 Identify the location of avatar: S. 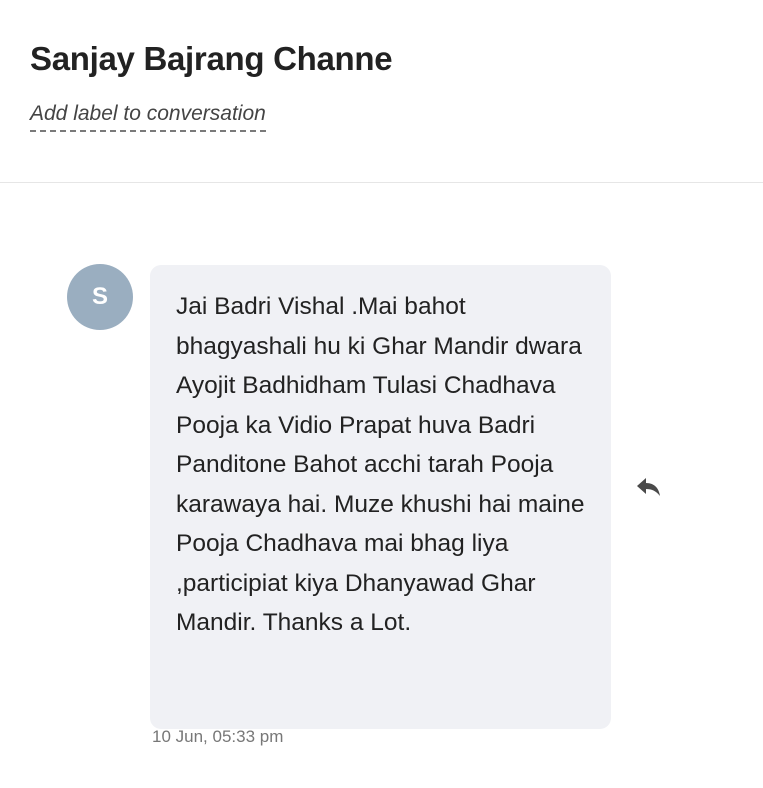
(100, 297).